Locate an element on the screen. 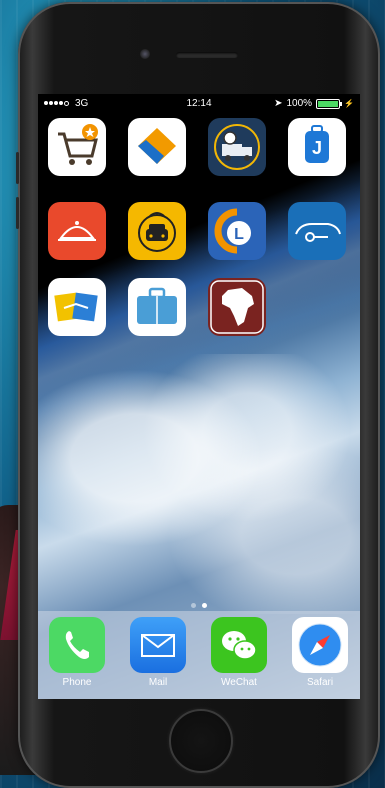  delivery-truck-app-icon is located at coordinates (237, 147).